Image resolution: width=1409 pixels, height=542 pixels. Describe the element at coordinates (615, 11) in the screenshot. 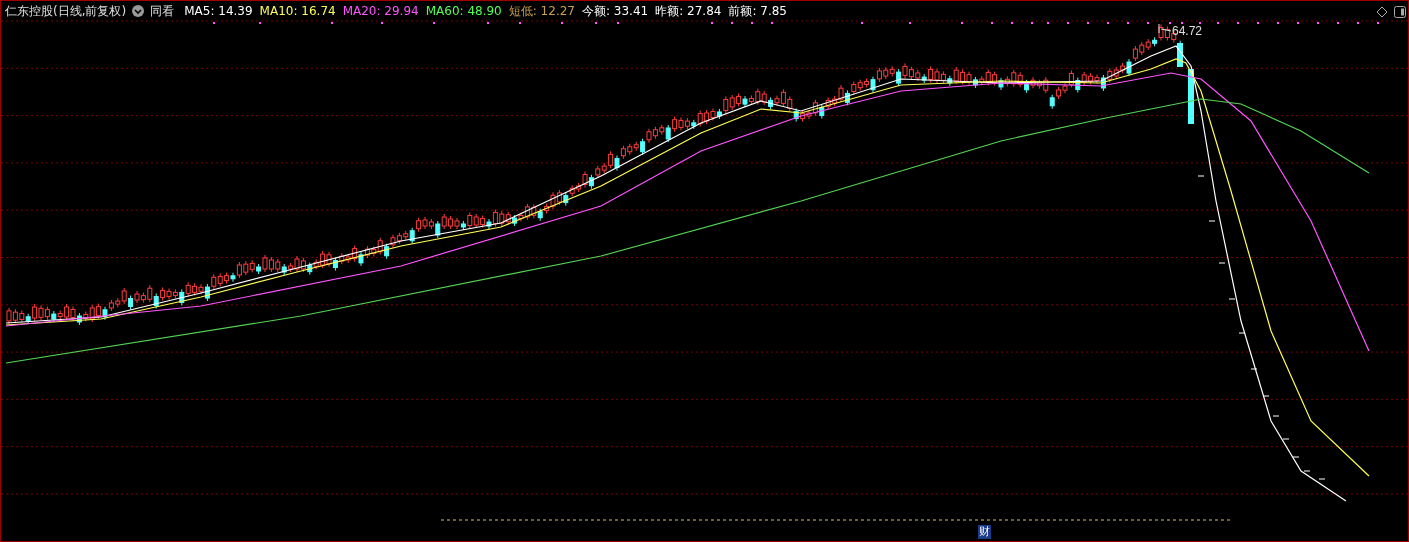

I see `indicator-value: 今额: 33.41` at that location.